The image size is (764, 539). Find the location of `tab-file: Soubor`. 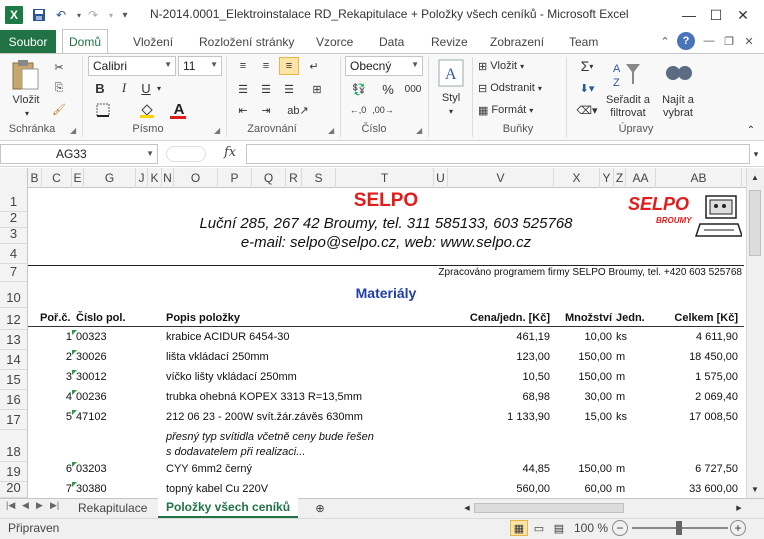

tab-file: Soubor is located at coordinates (28, 41).